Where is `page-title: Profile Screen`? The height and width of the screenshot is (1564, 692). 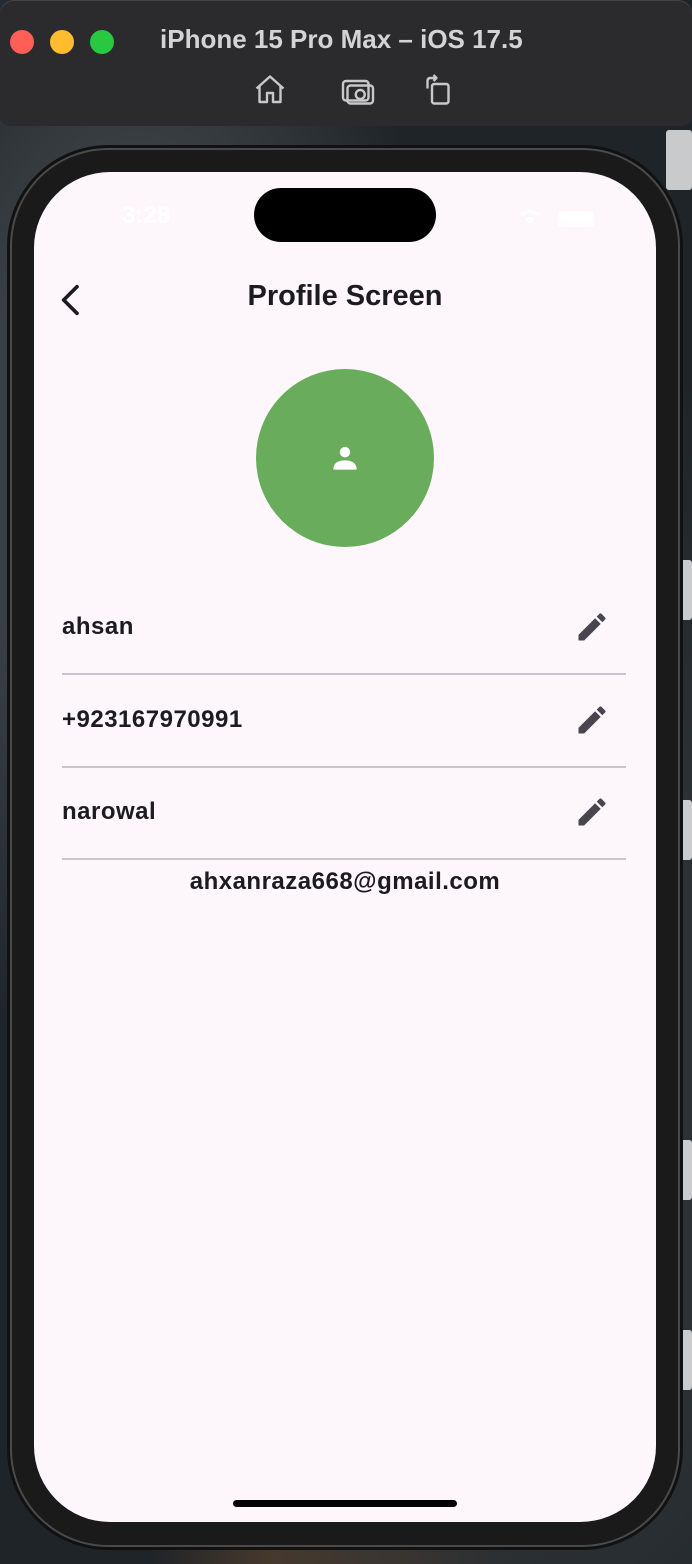 page-title: Profile Screen is located at coordinates (345, 296).